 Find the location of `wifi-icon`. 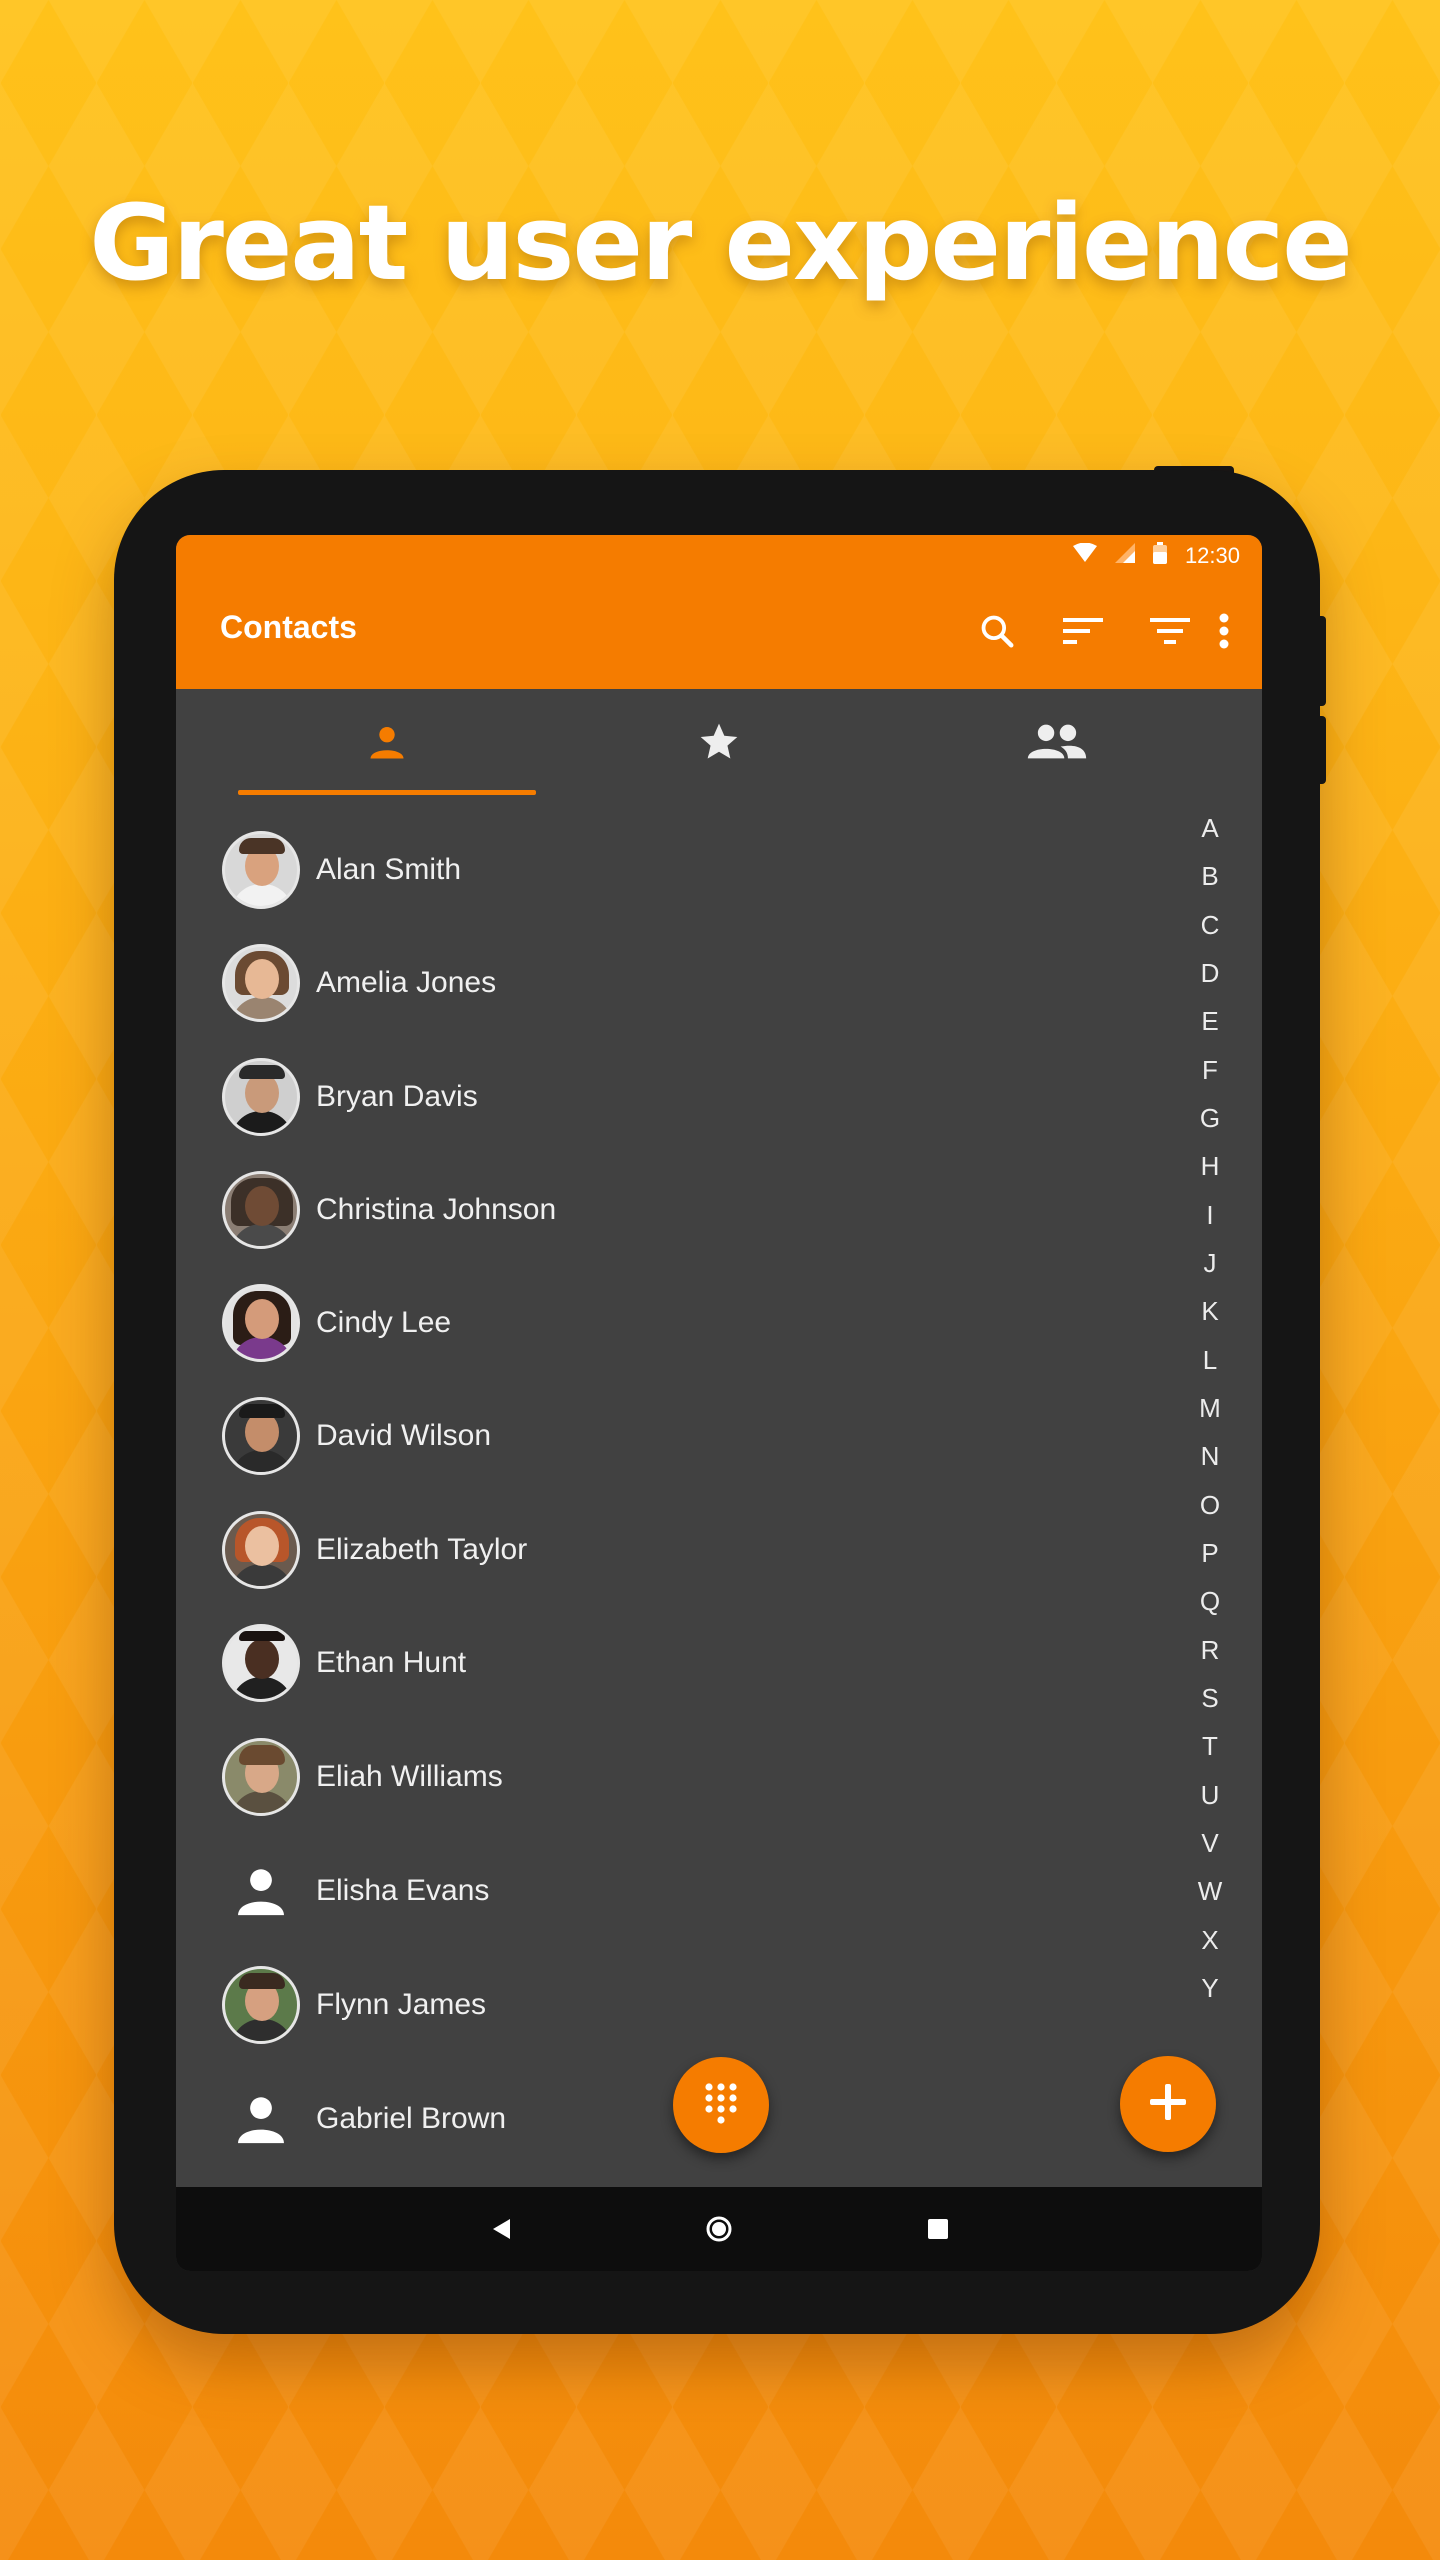

wifi-icon is located at coordinates (1084, 555).